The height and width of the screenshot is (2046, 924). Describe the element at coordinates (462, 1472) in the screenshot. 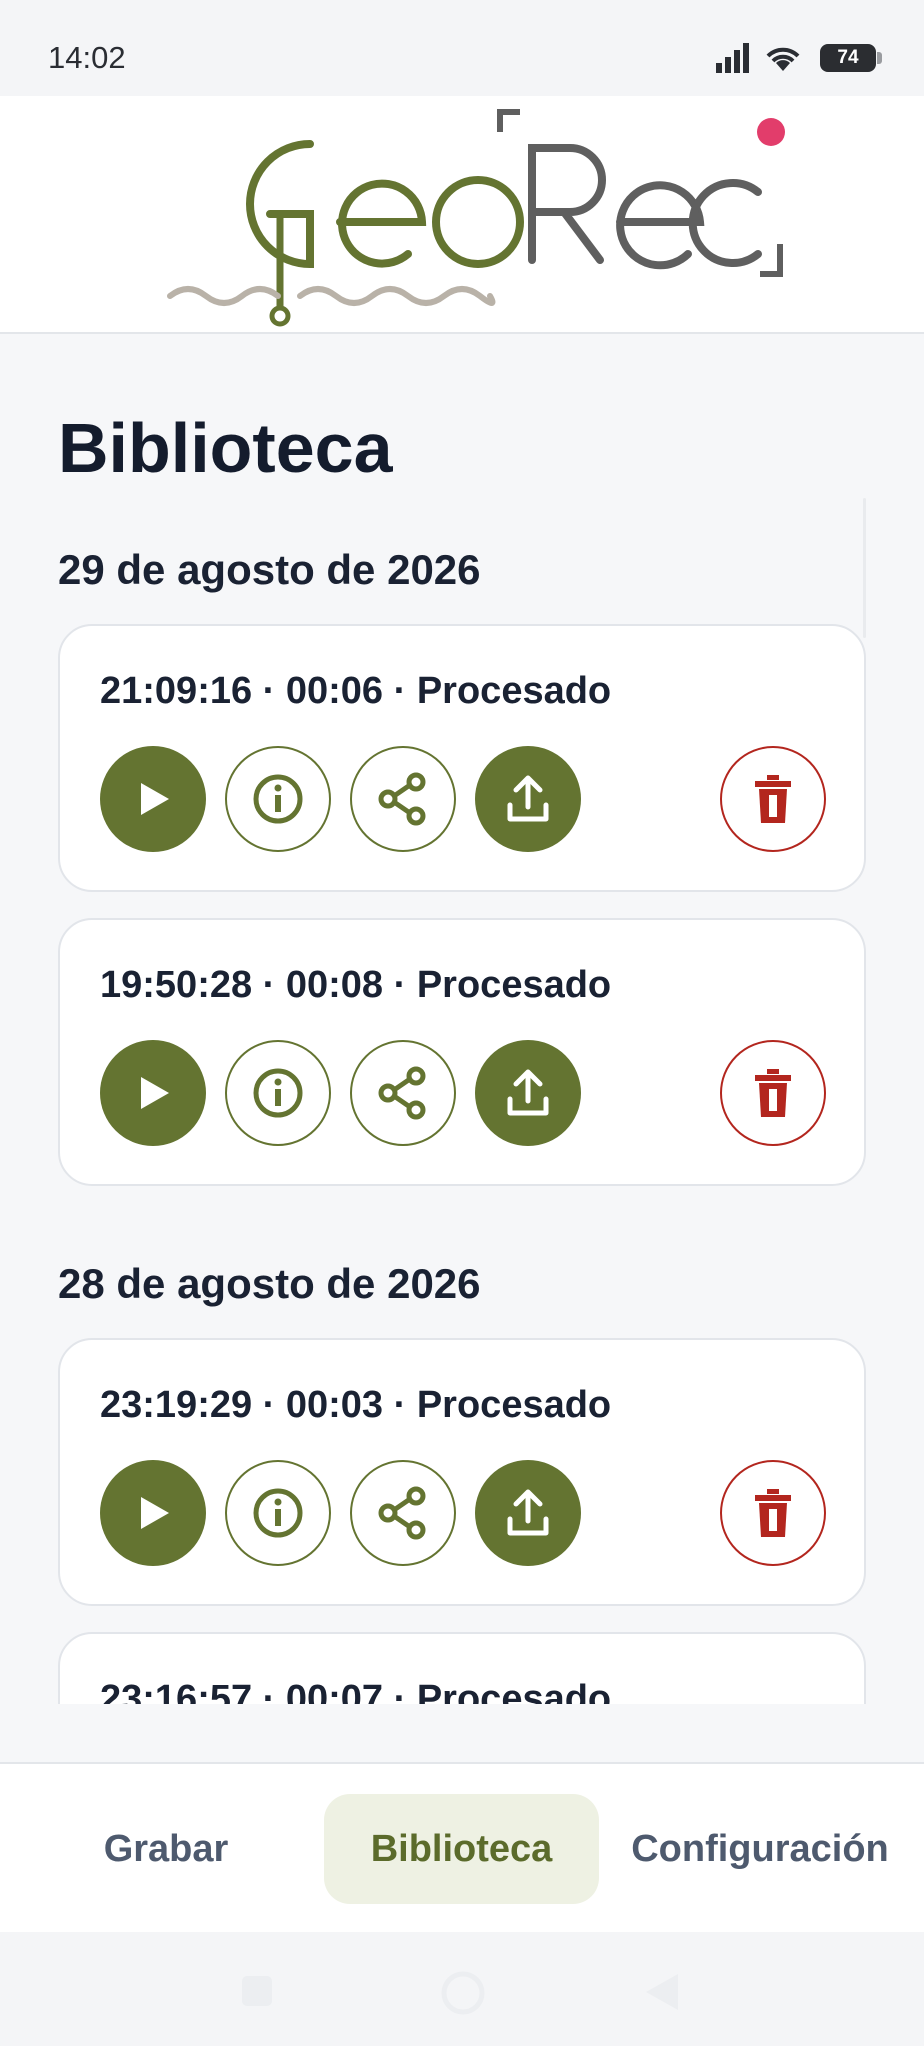

I see `recording-card: 23:19:29 · 00:03 · Procesado` at that location.